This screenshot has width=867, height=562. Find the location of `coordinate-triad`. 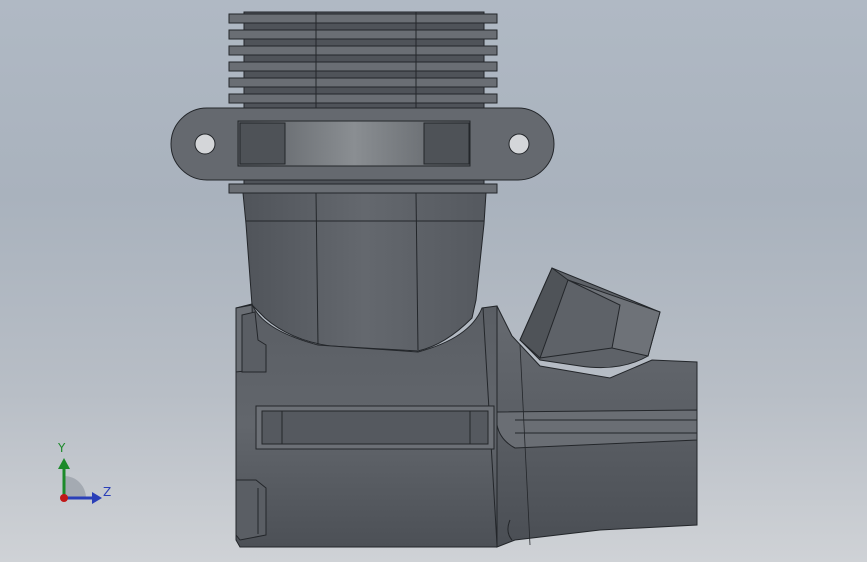

coordinate-triad is located at coordinates (80, 481).